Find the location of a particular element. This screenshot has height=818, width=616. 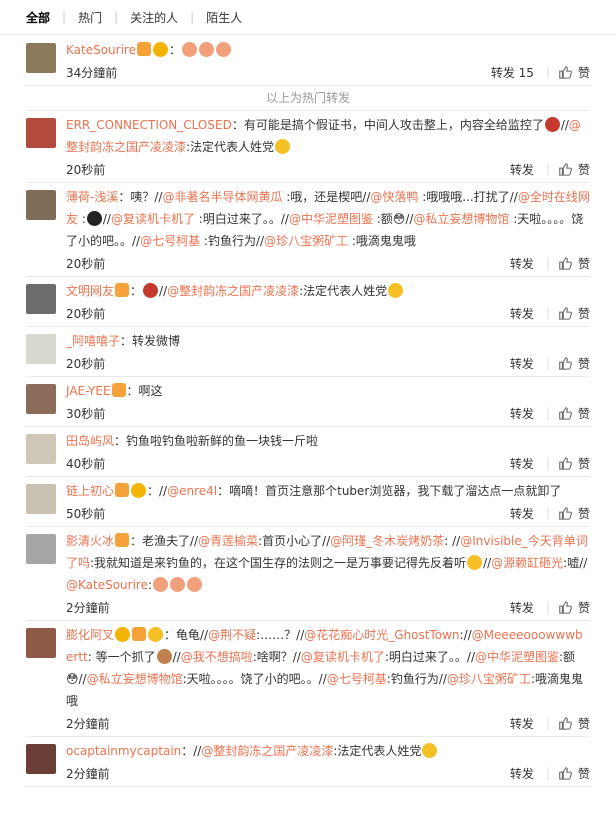

repost-item: 文明网友 ： //@整封韵冻之国产凌凌漆:法定代表人姓党 20秒前 转发 | 赞 is located at coordinates (308, 302).